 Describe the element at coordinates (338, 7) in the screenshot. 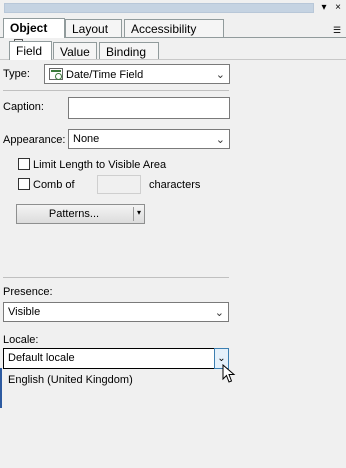

I see `close-icon: ×` at that location.